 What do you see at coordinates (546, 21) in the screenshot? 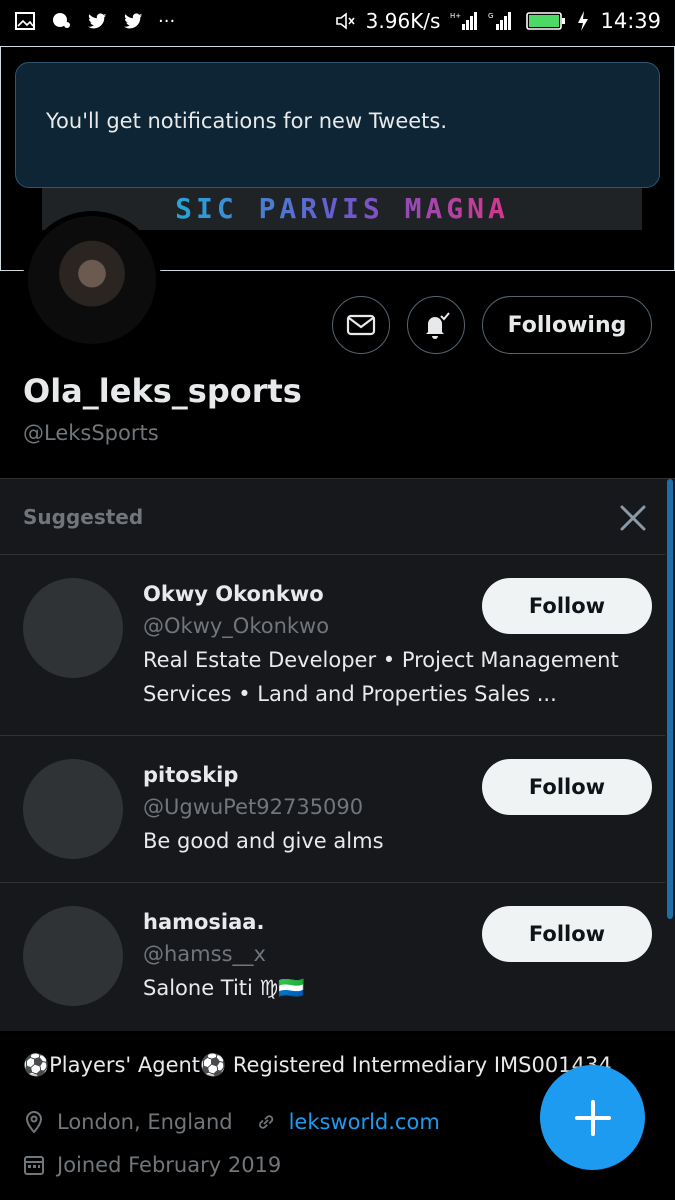
I see `battery-icon` at bounding box center [546, 21].